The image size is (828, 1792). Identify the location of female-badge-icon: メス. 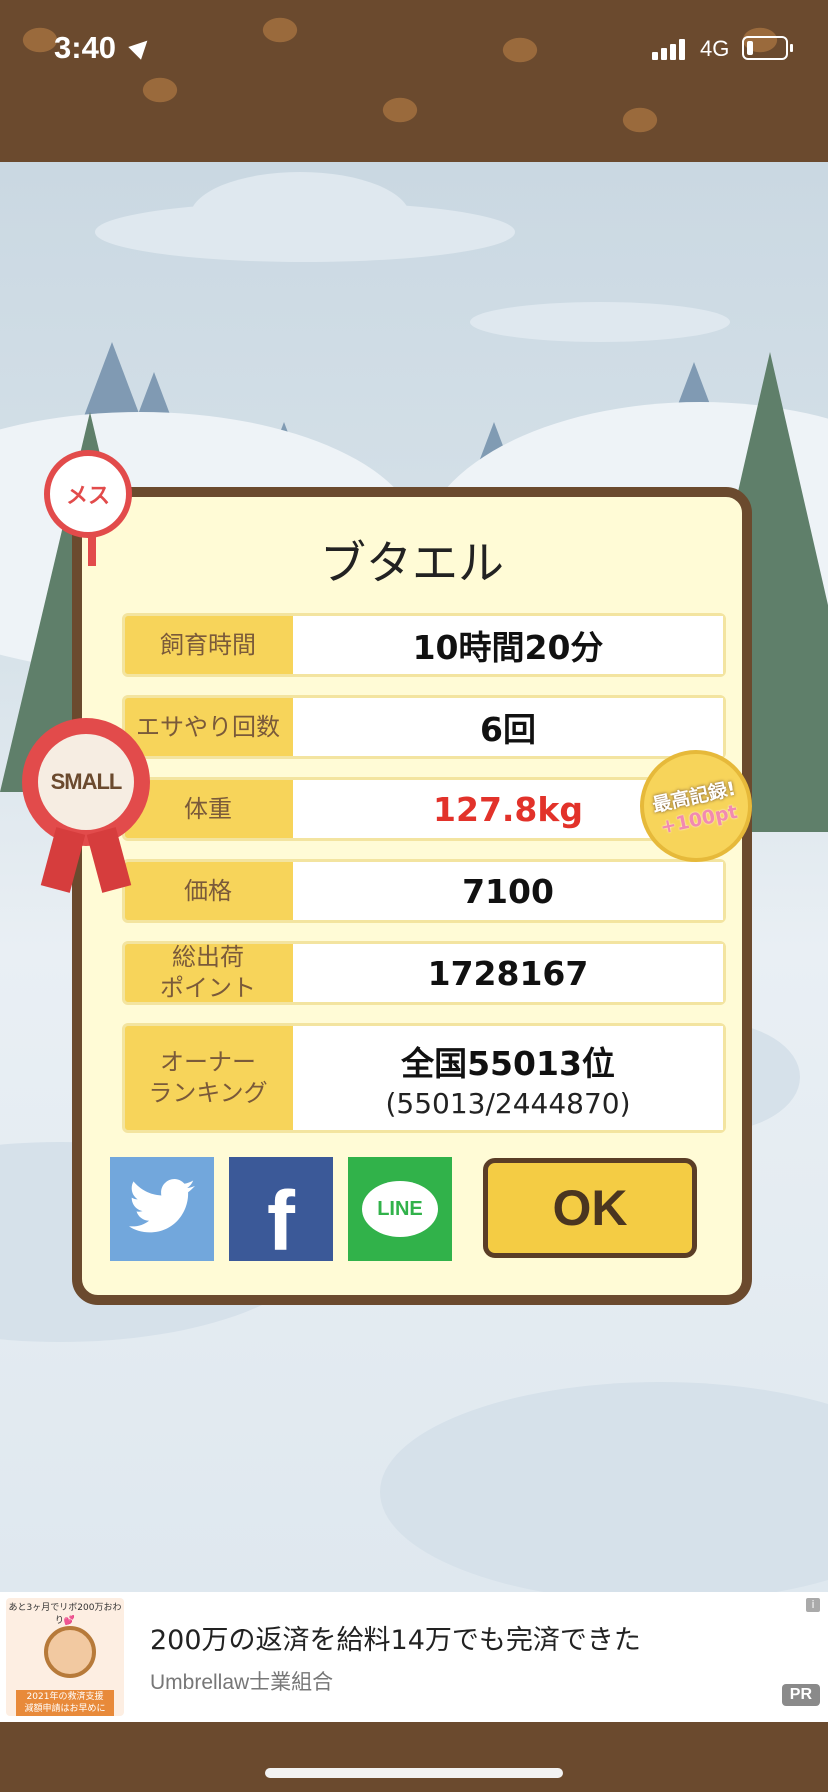
(88, 508).